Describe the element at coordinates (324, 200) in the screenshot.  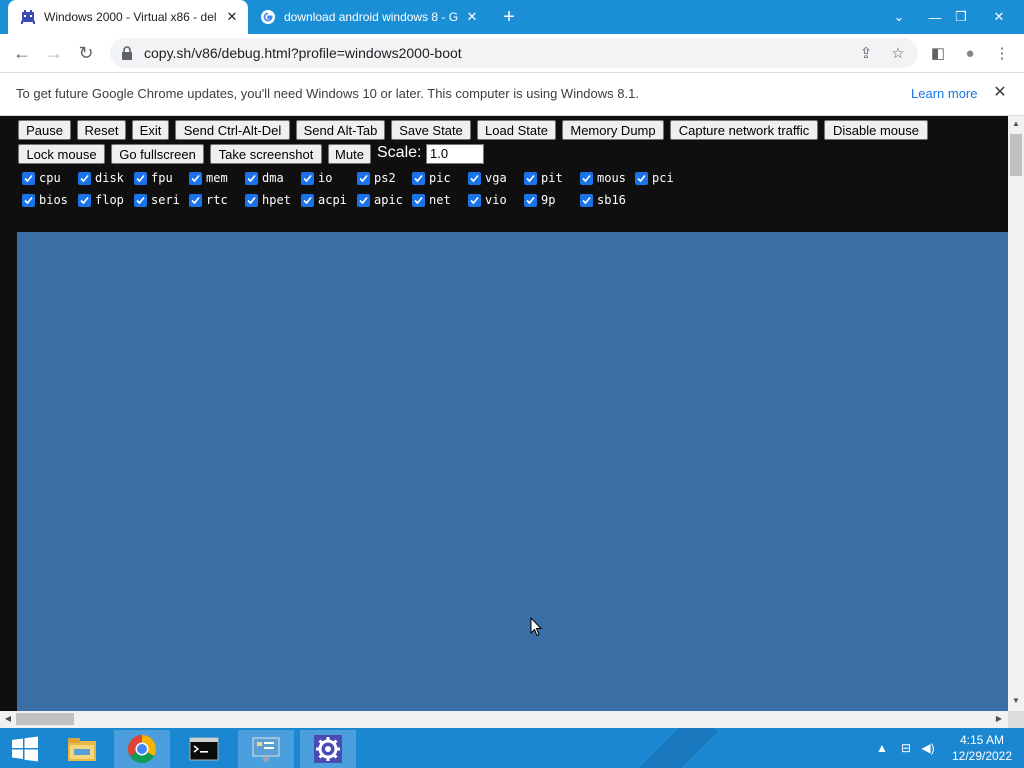
I see `debug-checkbox-acpi: acpi` at that location.